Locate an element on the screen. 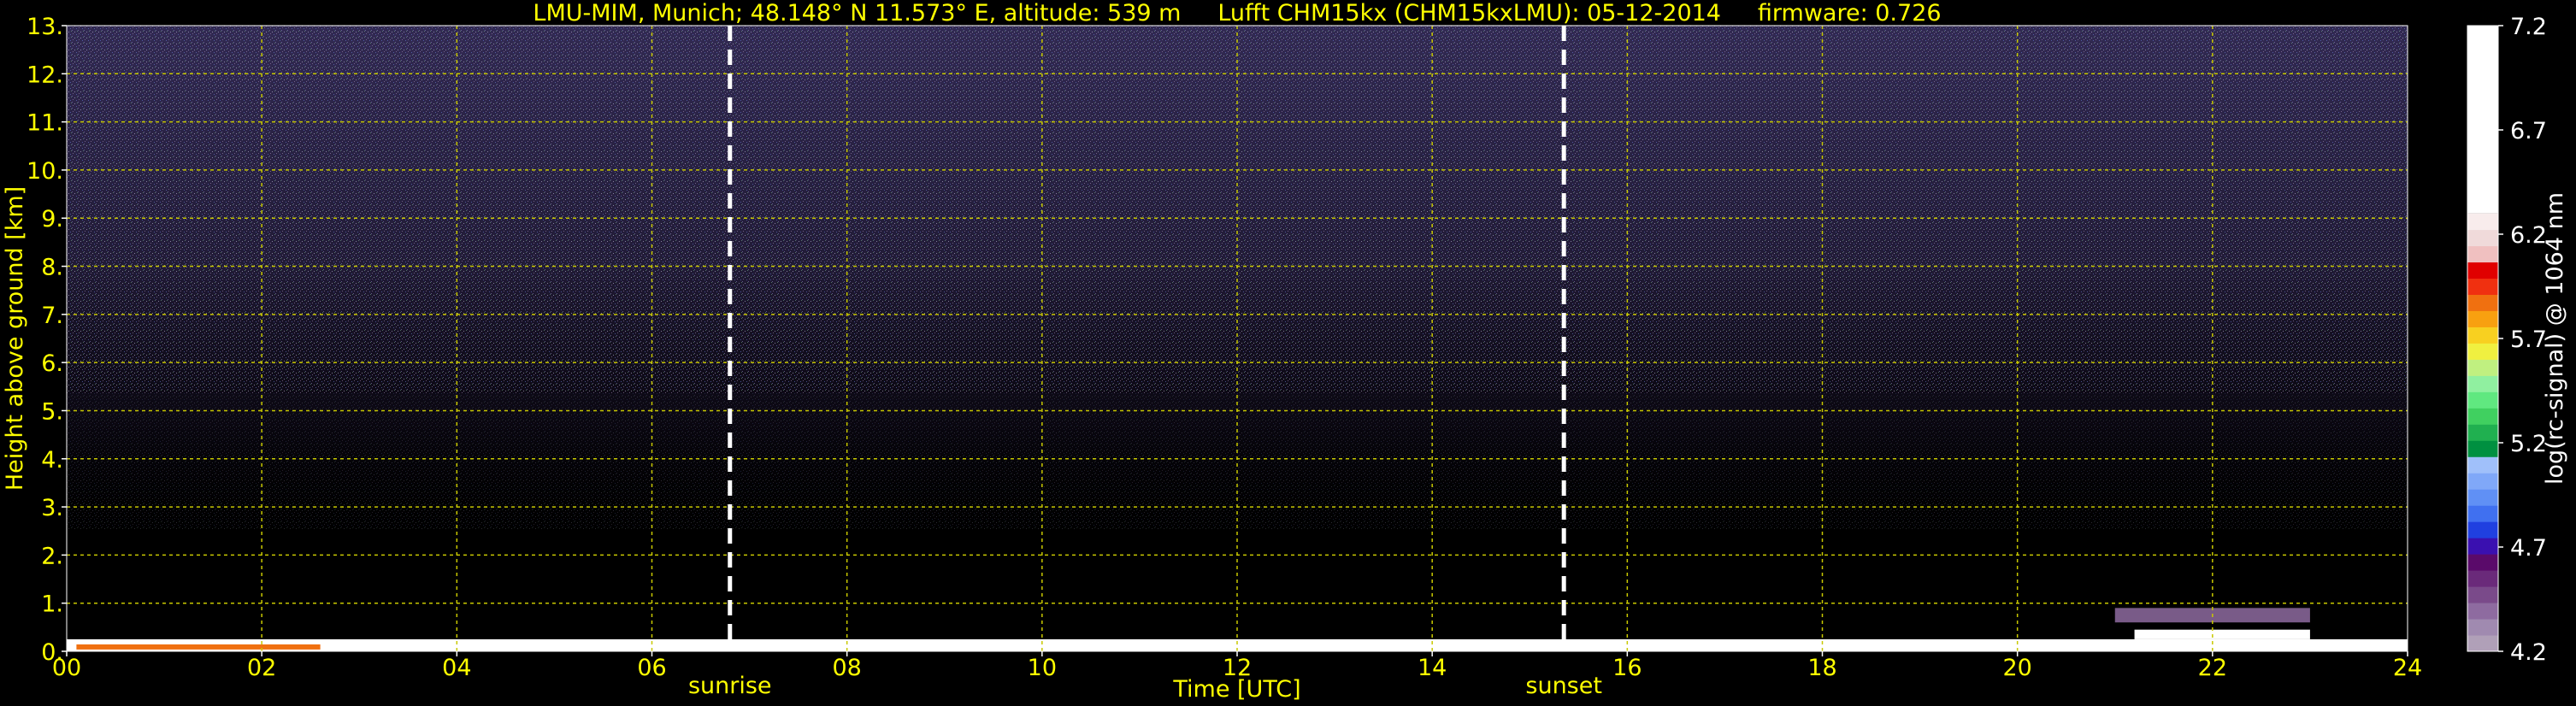 The height and width of the screenshot is (706, 2576). y-tick-label: 8. is located at coordinates (52, 268).